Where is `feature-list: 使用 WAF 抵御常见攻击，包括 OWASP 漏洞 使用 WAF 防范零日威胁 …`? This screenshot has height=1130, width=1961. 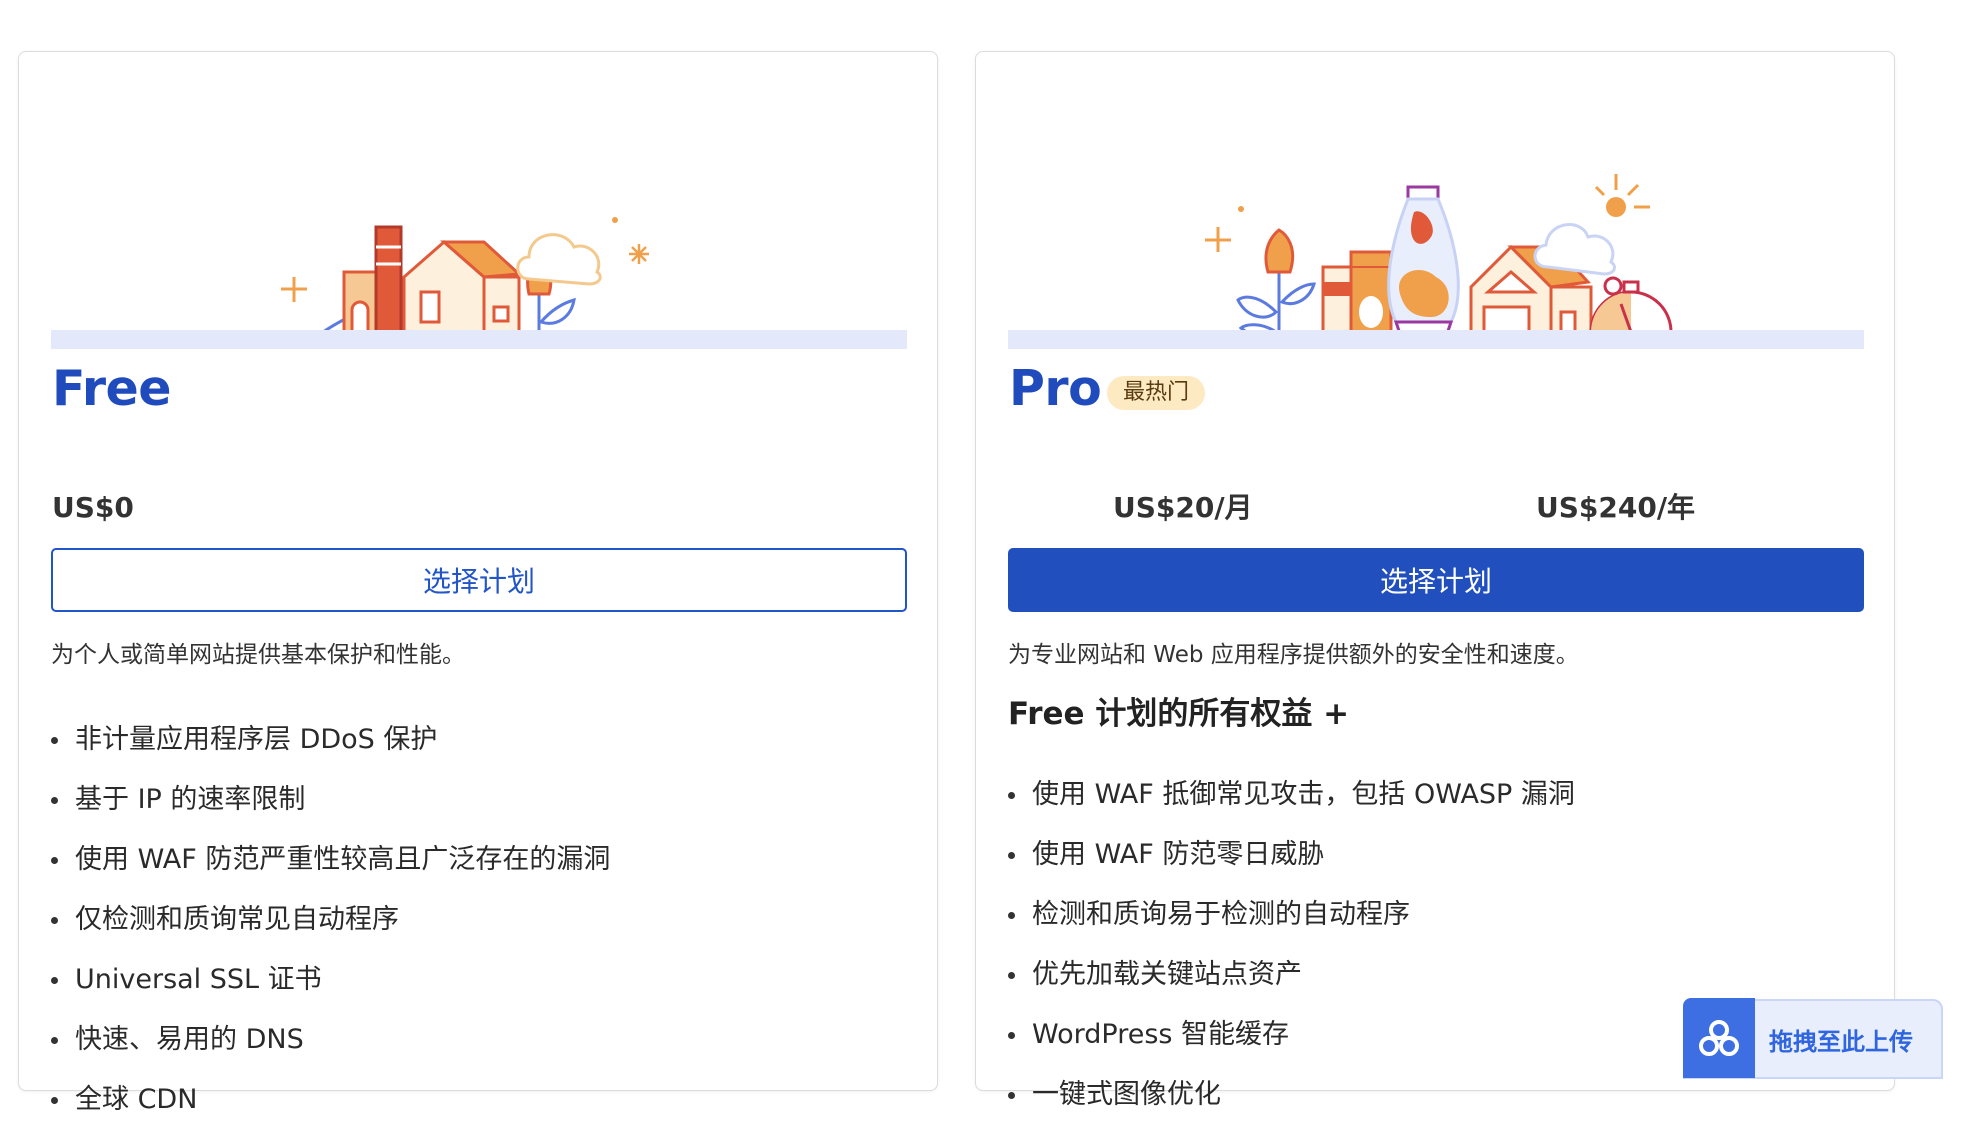 feature-list: 使用 WAF 抵御常见攻击，包括 OWASP 漏洞 使用 WAF 防范零日威胁 … is located at coordinates (1291, 945).